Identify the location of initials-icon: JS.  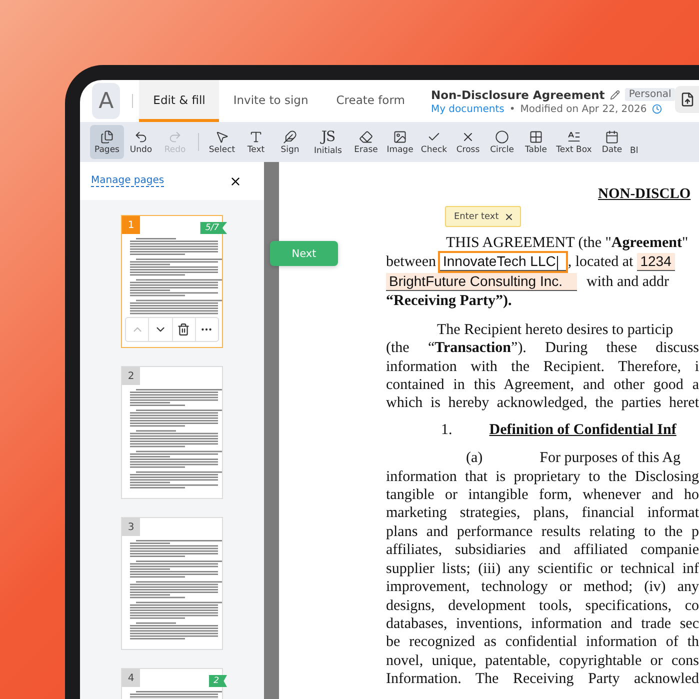
(328, 136).